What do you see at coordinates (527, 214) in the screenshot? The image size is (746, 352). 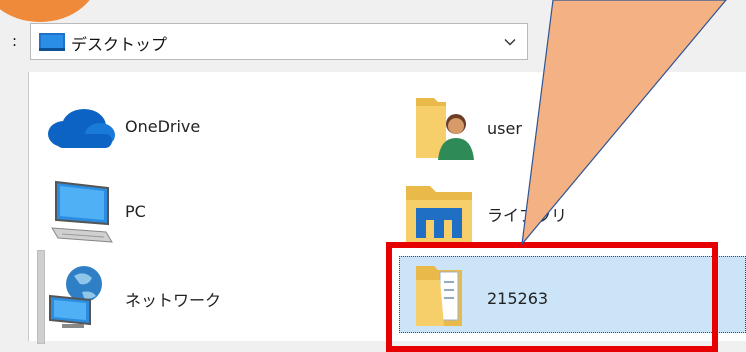 I see `item-label-libraries: ライブラリ` at bounding box center [527, 214].